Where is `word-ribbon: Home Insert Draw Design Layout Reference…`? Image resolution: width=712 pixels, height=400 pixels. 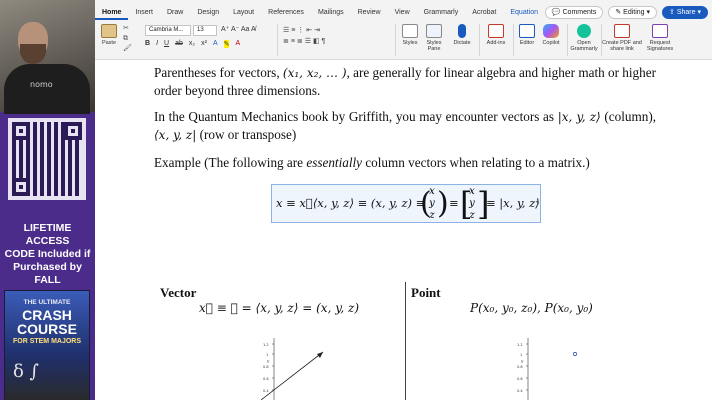 word-ribbon: Home Insert Draw Design Layout Reference… is located at coordinates (403, 30).